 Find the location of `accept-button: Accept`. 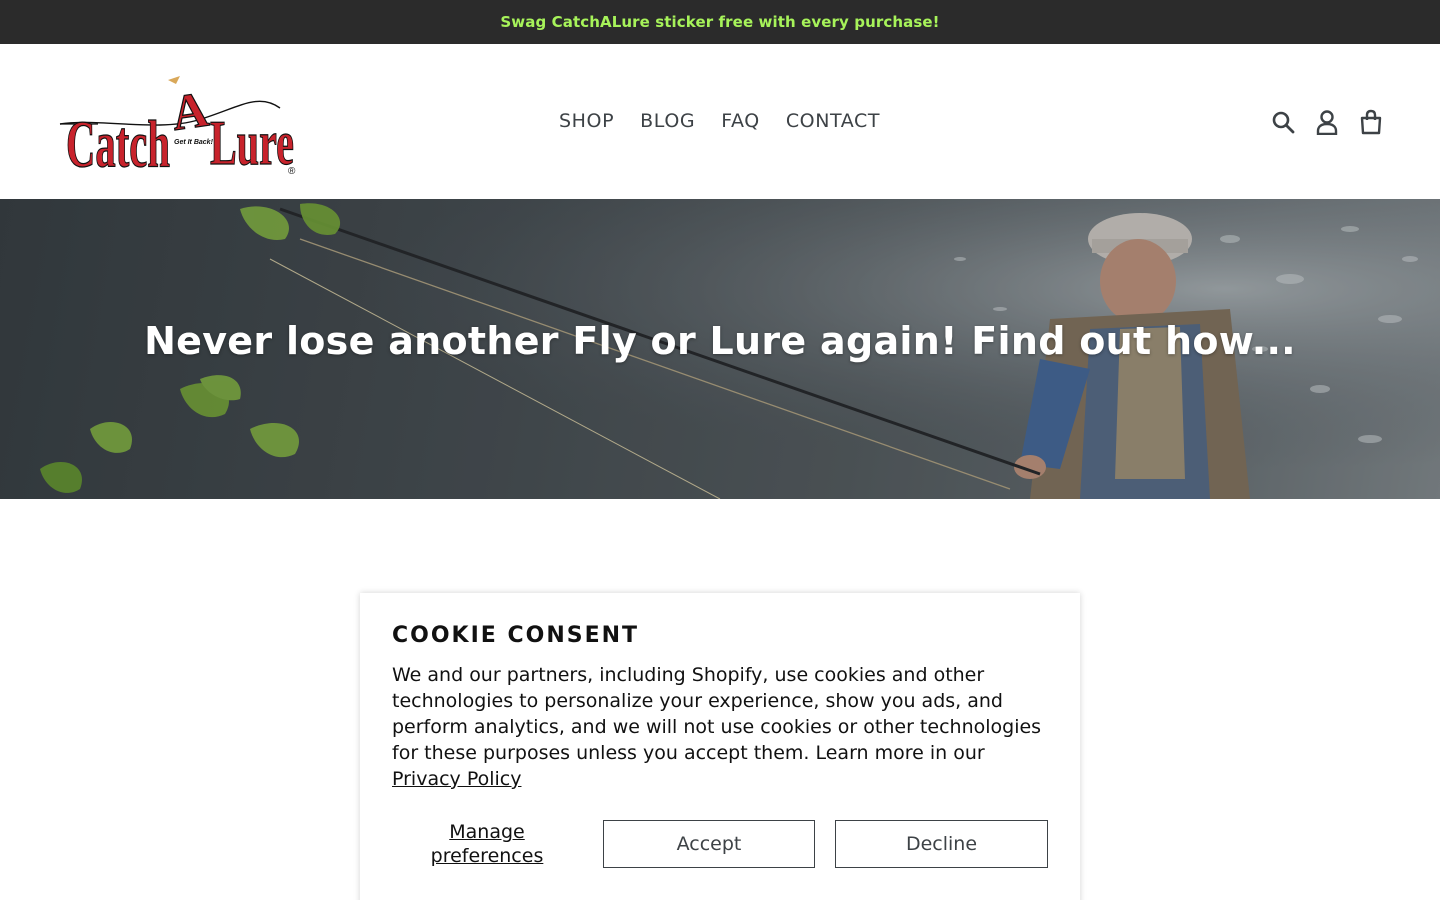

accept-button: Accept is located at coordinates (709, 844).